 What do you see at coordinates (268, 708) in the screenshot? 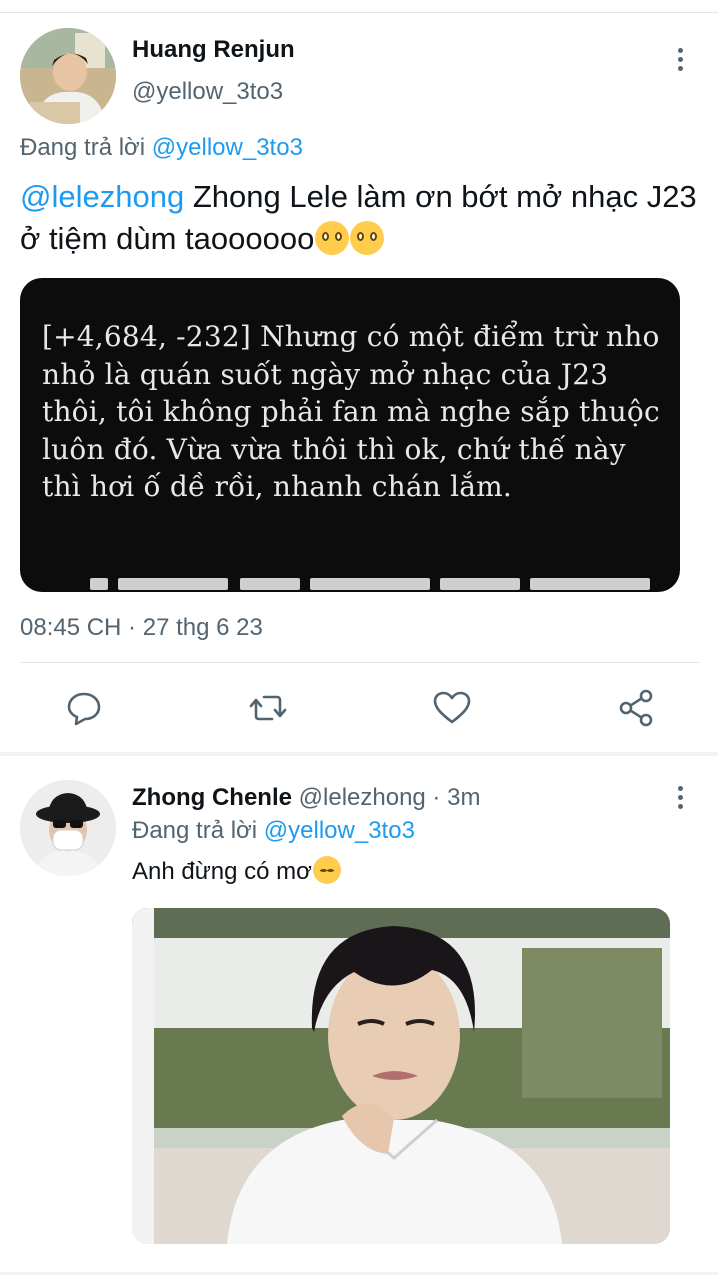
I see `retweet-icon` at bounding box center [268, 708].